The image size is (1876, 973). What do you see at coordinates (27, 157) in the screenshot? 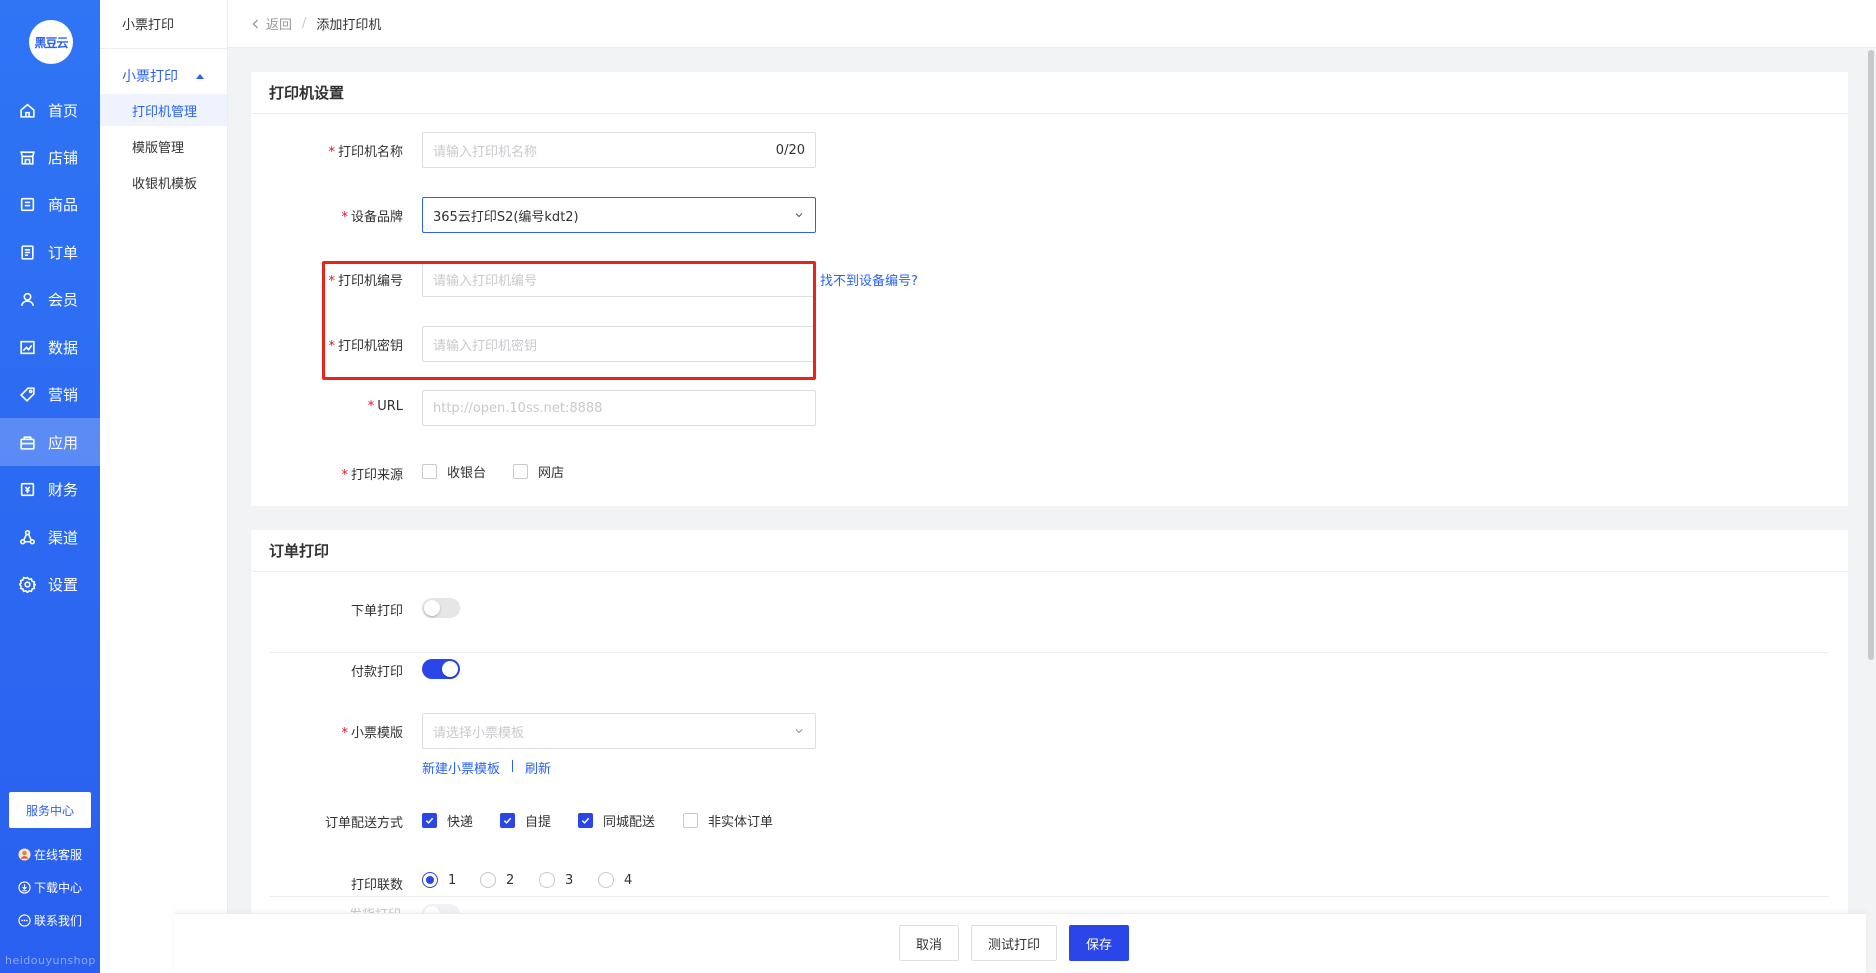
I see `store-icon` at bounding box center [27, 157].